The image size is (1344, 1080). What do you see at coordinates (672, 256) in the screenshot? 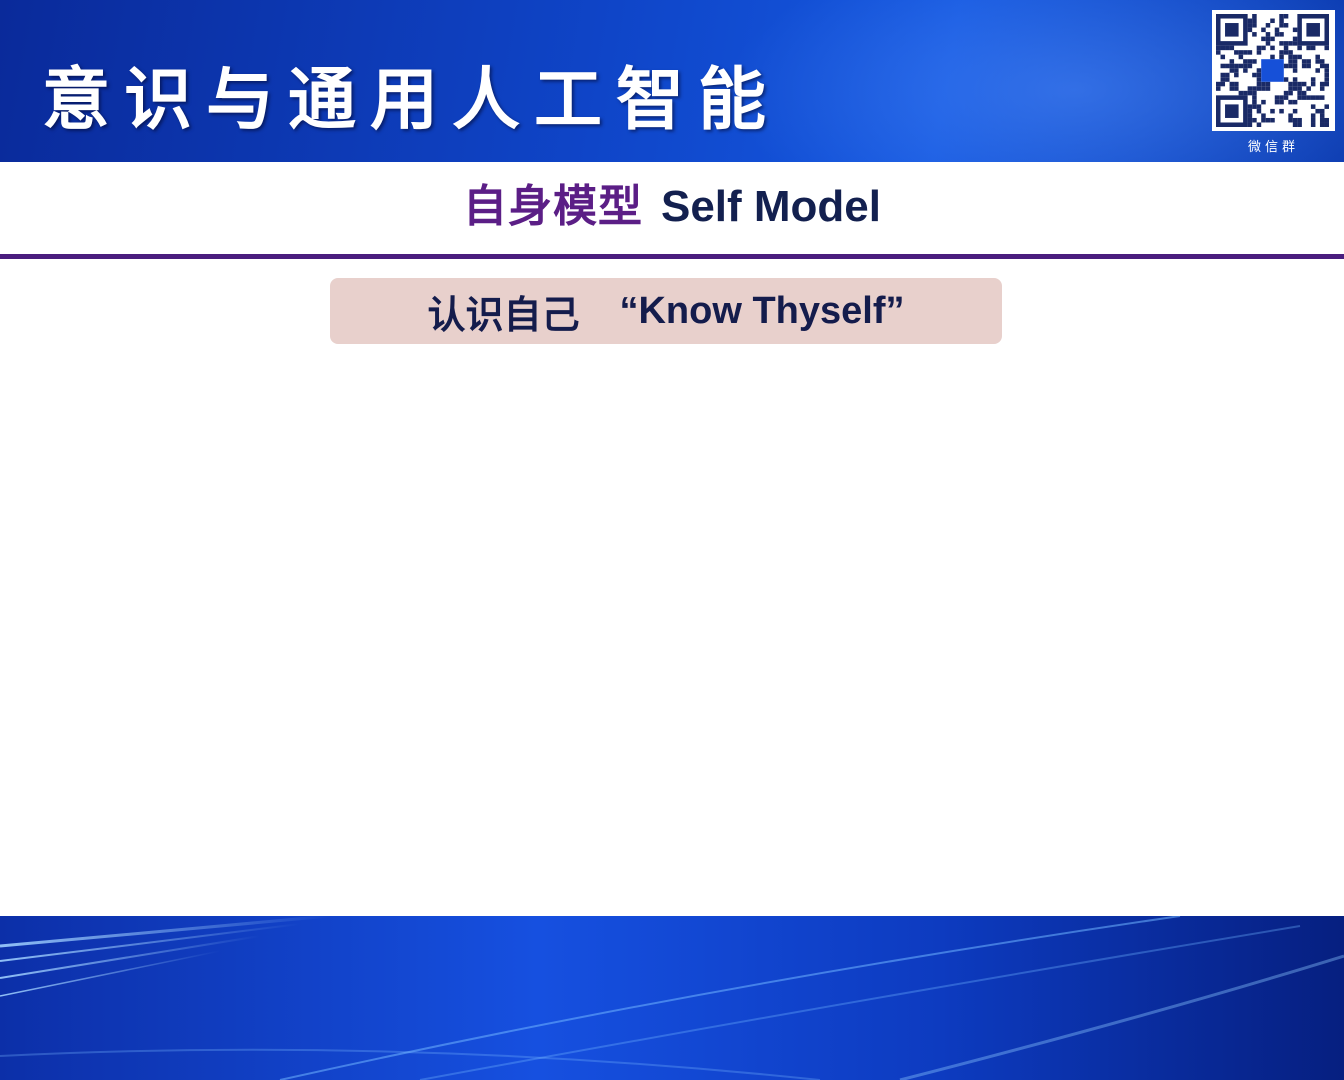
I see `heading-divider` at bounding box center [672, 256].